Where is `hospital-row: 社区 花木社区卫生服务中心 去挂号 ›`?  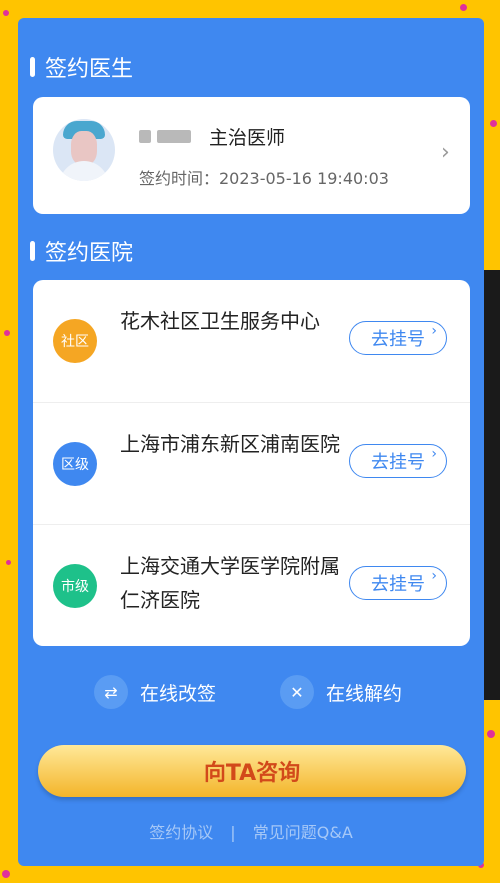 hospital-row: 社区 花木社区卫生服务中心 去挂号 › is located at coordinates (251, 340).